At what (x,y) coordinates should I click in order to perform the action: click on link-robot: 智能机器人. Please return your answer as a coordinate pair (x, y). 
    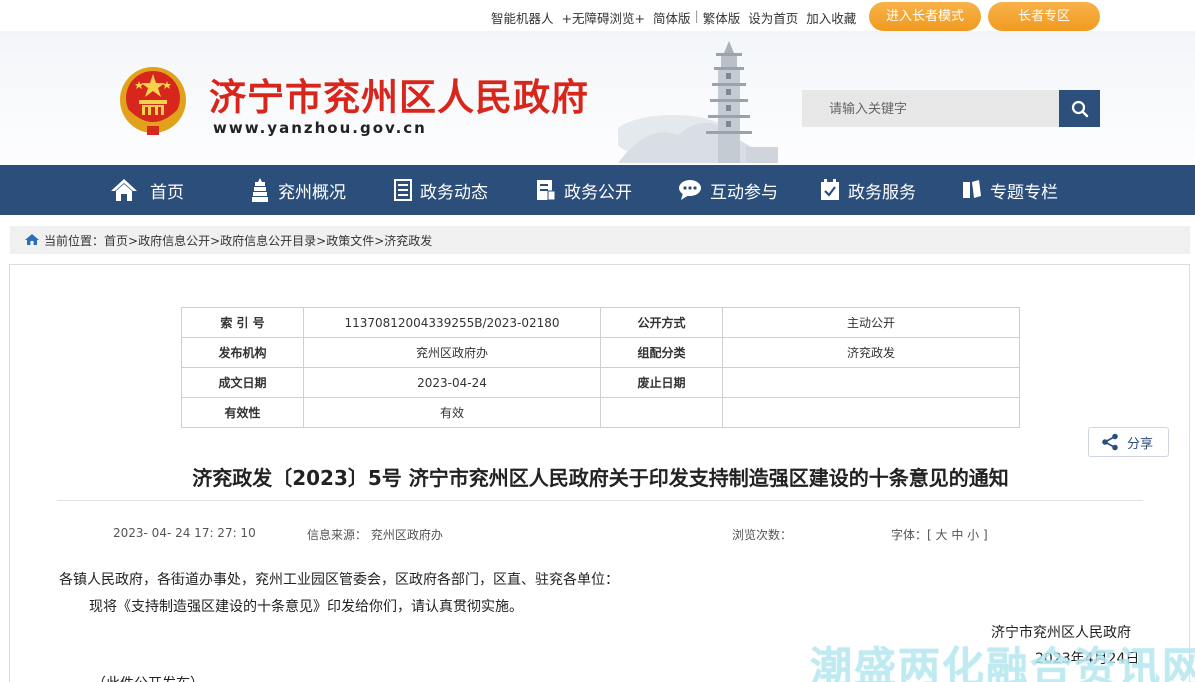
    Looking at the image, I should click on (522, 17).